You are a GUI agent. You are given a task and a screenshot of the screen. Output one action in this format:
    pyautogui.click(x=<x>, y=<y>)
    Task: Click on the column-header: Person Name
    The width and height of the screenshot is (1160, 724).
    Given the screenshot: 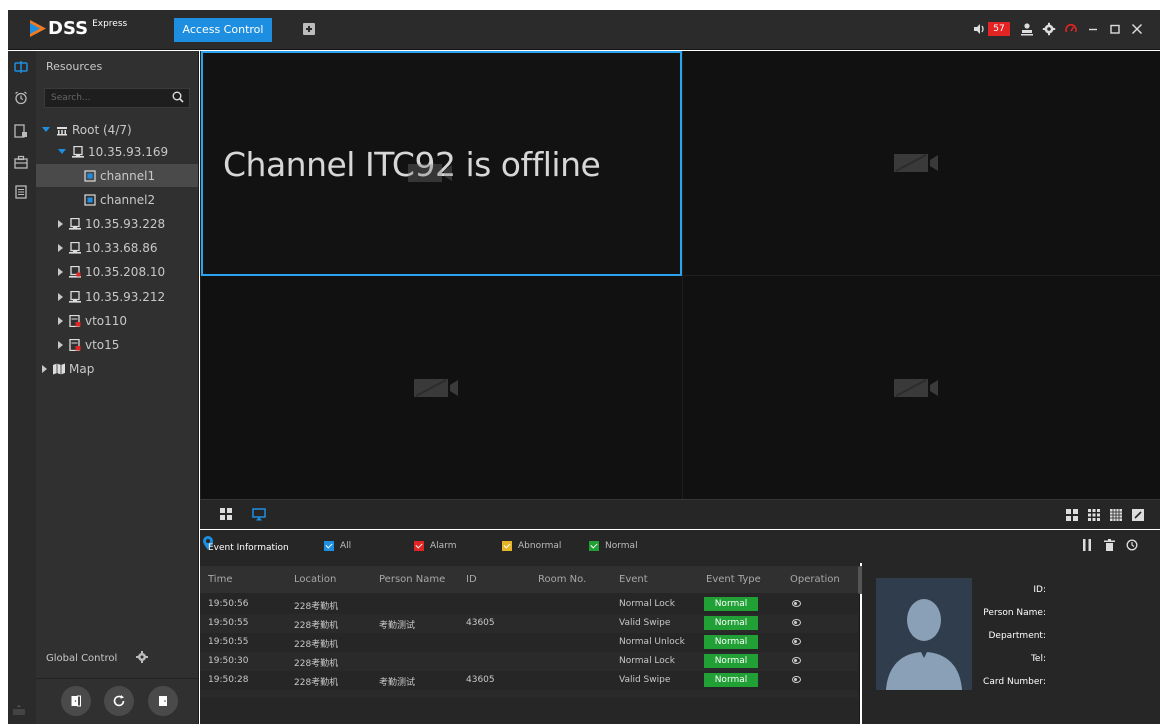 What is the action you would take?
    pyautogui.click(x=412, y=579)
    